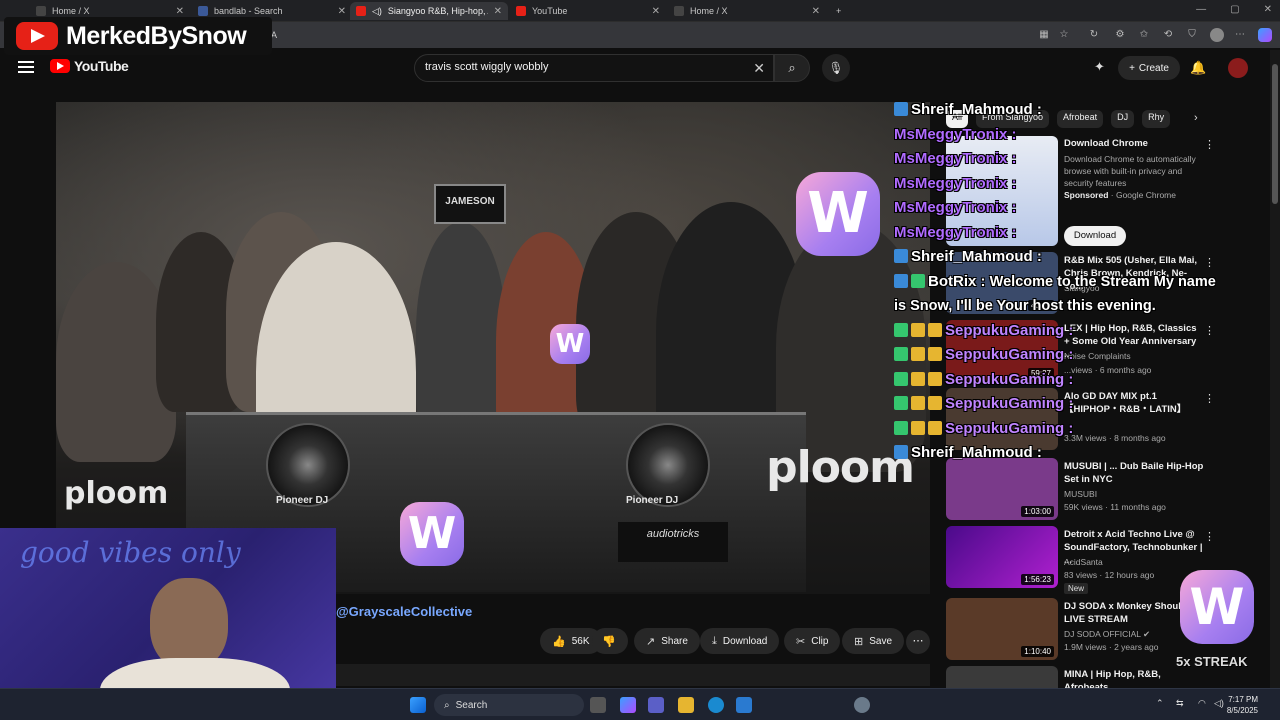 The width and height of the screenshot is (1280, 720). I want to click on chat-username: SeppukuGaming :, so click(1009, 354).